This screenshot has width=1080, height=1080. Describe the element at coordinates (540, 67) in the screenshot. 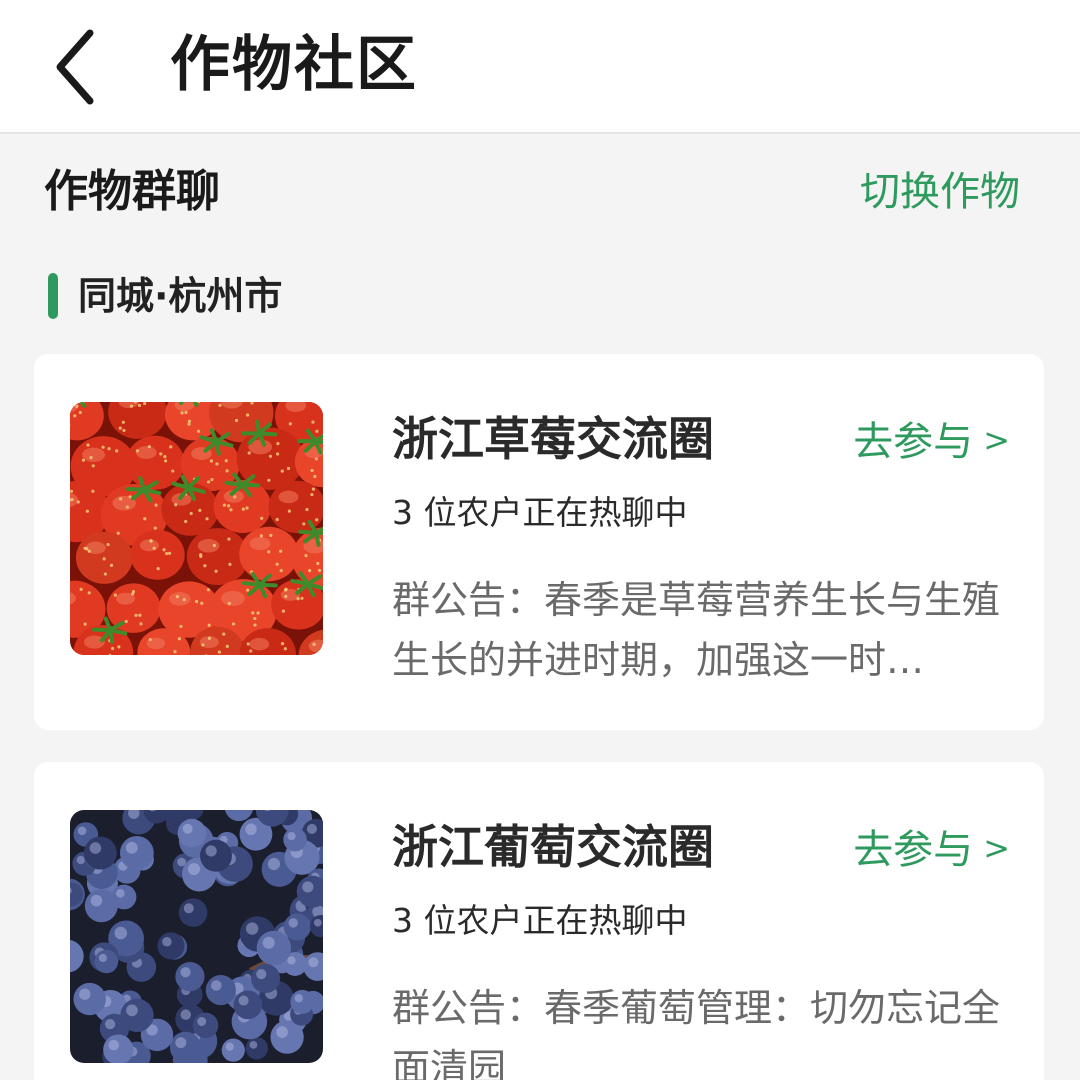

I see `top-nav-bar: 作物社区` at that location.